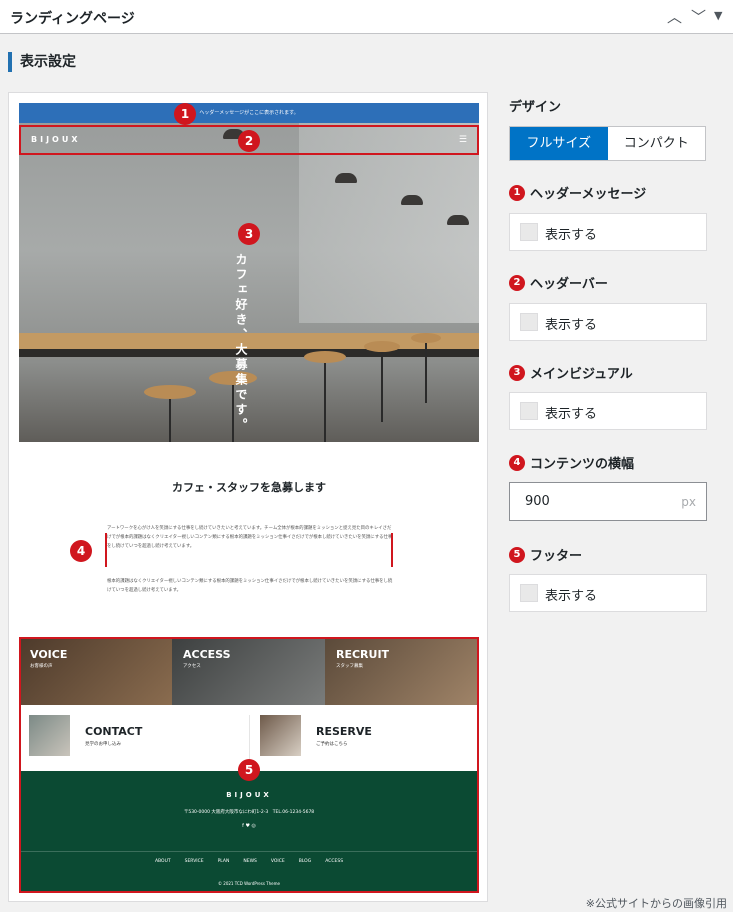 This screenshot has width=733, height=912. I want to click on setting-label: ヘッダーメッセージ, so click(588, 194).